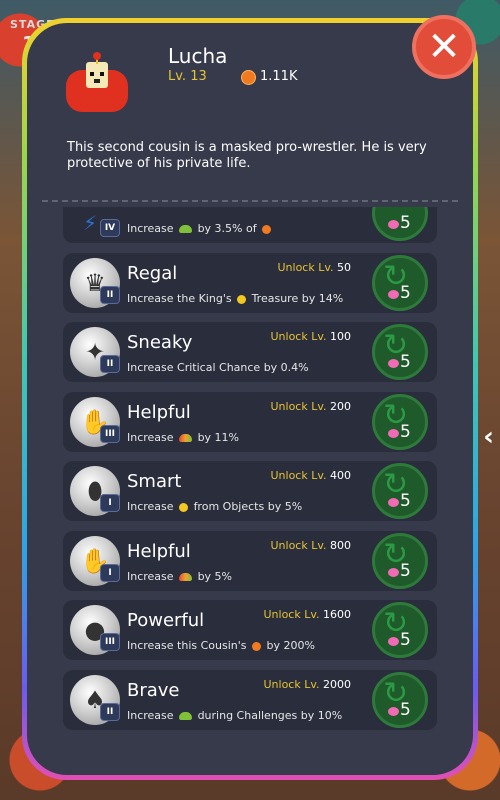 Image resolution: width=500 pixels, height=800 pixels. Describe the element at coordinates (314, 267) in the screenshot. I see `unlock-level: Unlock Lv. 50` at that location.